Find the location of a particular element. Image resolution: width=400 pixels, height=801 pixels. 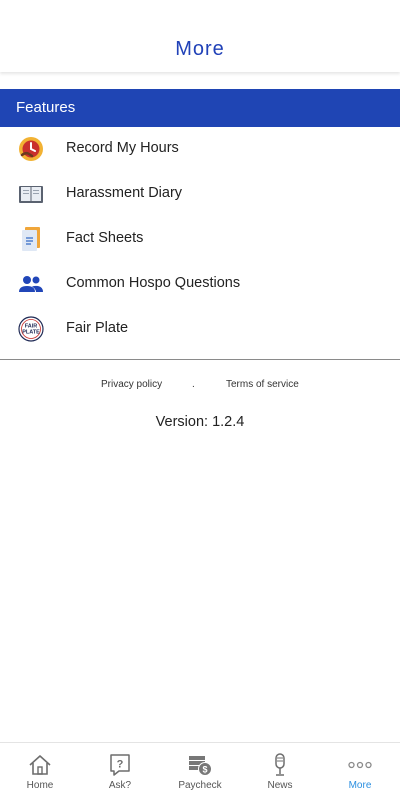

tab-ask: ? Ask? is located at coordinates (120, 772).